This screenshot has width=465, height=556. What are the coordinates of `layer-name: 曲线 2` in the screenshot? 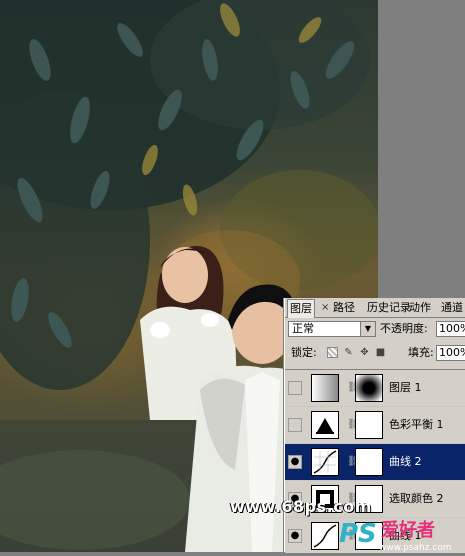 It's located at (405, 461).